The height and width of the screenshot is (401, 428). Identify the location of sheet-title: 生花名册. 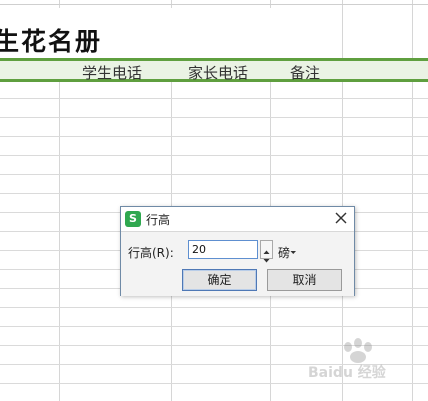
(51, 41).